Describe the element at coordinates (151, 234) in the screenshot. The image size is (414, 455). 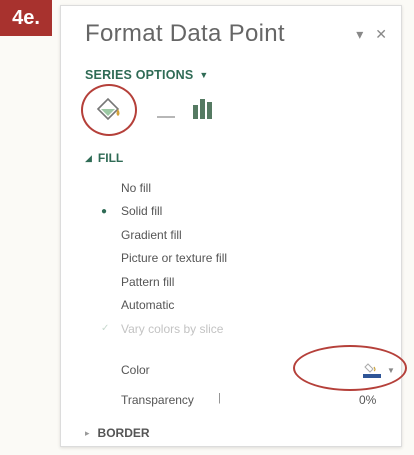
I see `fill-option-label: Gradient fill` at that location.